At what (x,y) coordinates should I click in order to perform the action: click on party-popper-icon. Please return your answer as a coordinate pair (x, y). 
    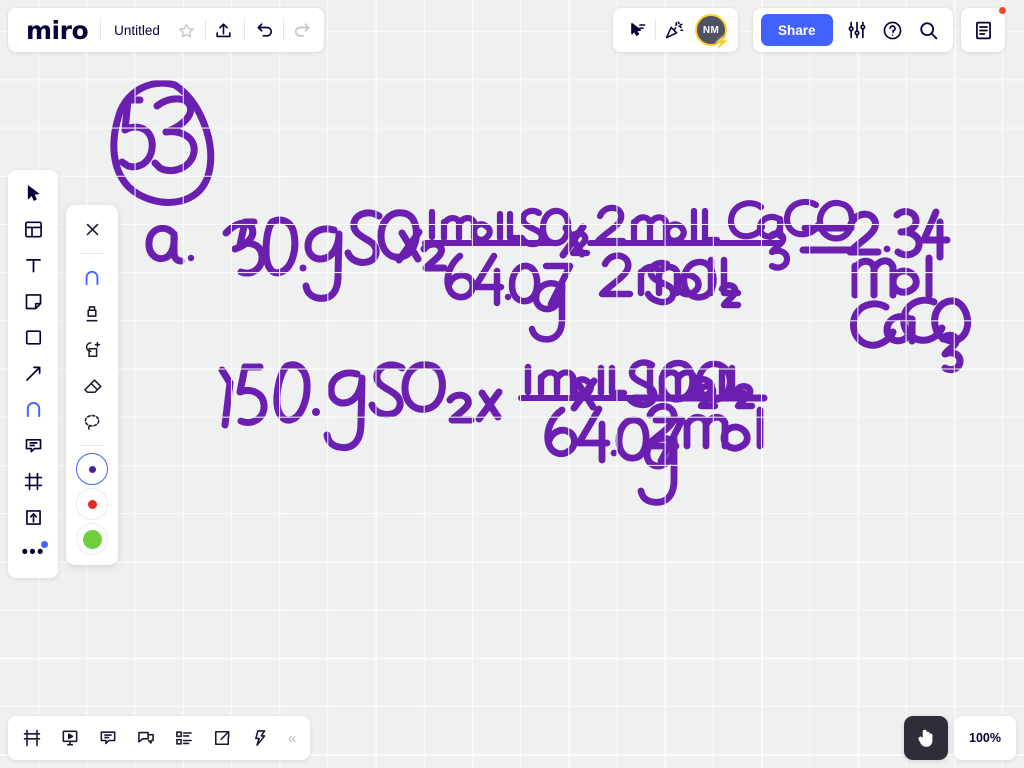
    Looking at the image, I should click on (674, 30).